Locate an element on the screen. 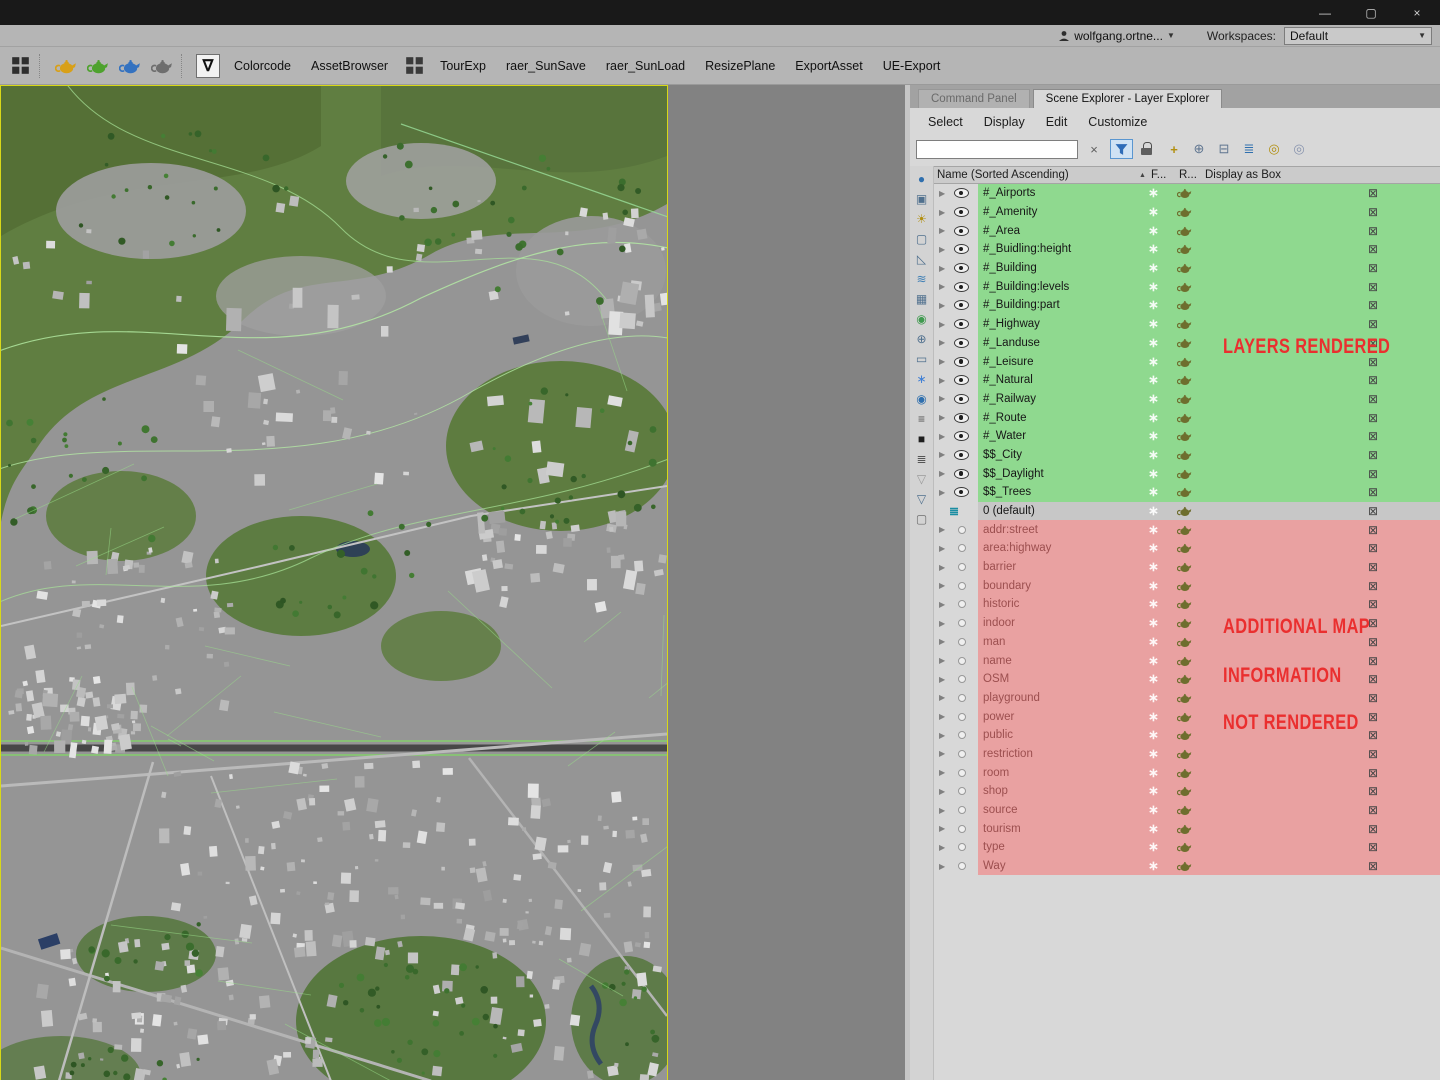 This screenshot has width=1440, height=1080. layer-row: ▶ ≣ #_Landuse ∗ ⊠ is located at coordinates (1187, 343).